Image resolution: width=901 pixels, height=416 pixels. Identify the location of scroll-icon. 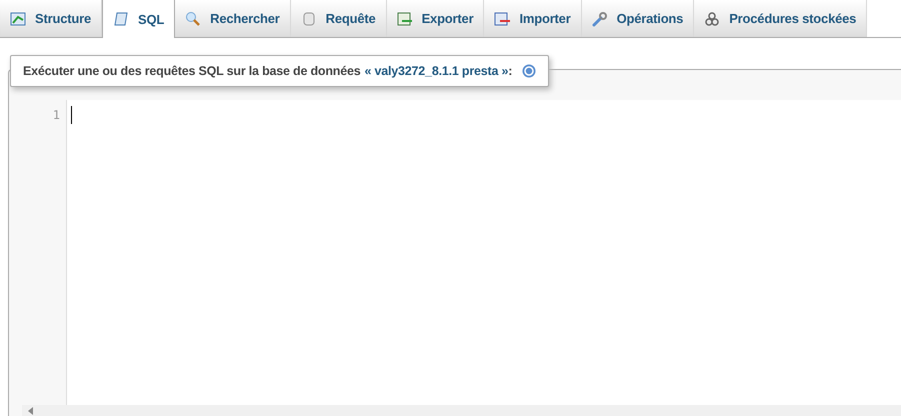
(121, 19).